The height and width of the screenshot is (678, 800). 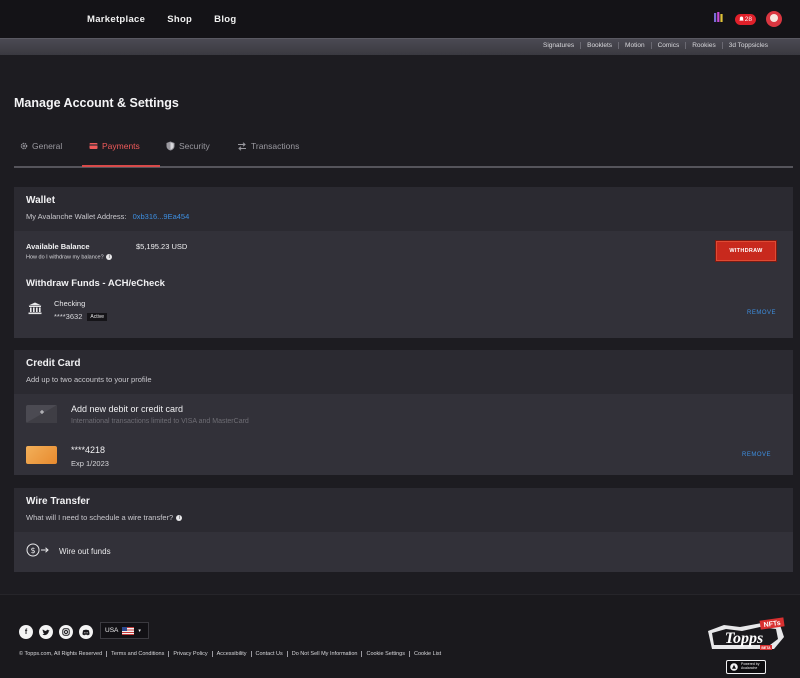 What do you see at coordinates (403, 552) in the screenshot?
I see `wire-action-row: $ Wire out funds` at bounding box center [403, 552].